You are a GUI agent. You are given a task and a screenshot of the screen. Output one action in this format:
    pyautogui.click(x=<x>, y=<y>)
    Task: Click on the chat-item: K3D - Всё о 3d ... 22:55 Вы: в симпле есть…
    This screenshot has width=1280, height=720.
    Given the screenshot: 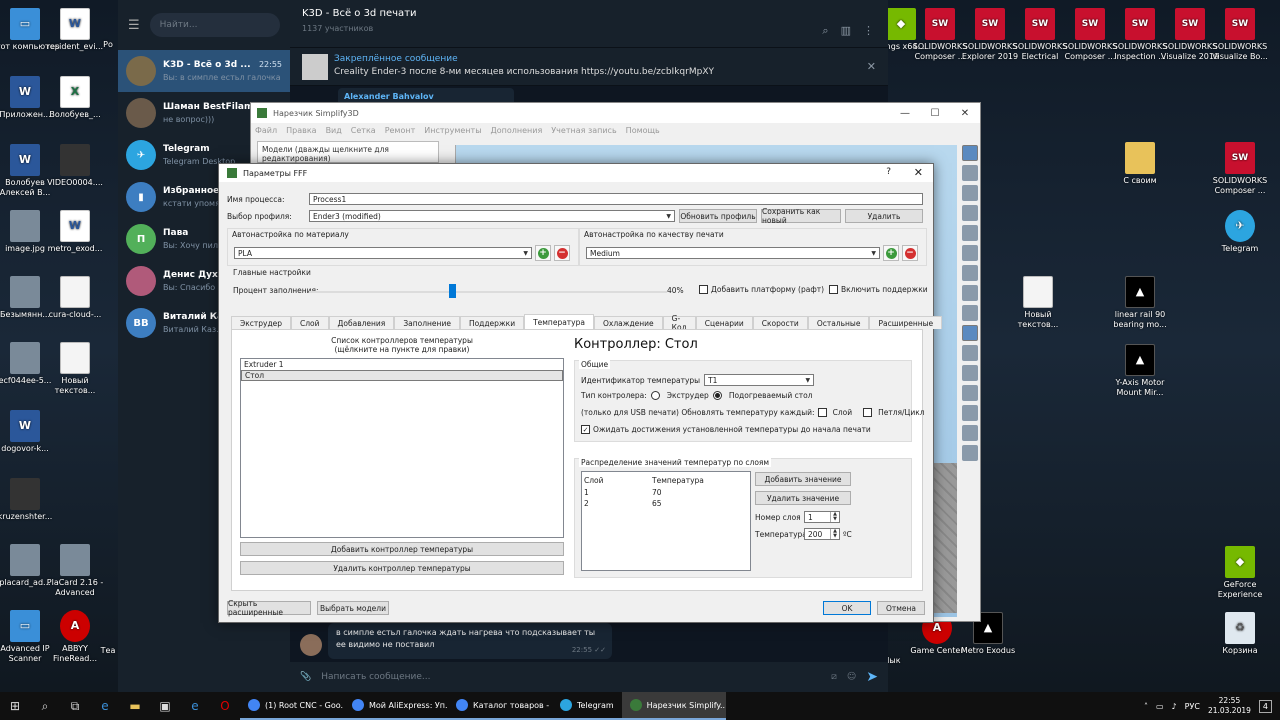 What is the action you would take?
    pyautogui.click(x=204, y=71)
    